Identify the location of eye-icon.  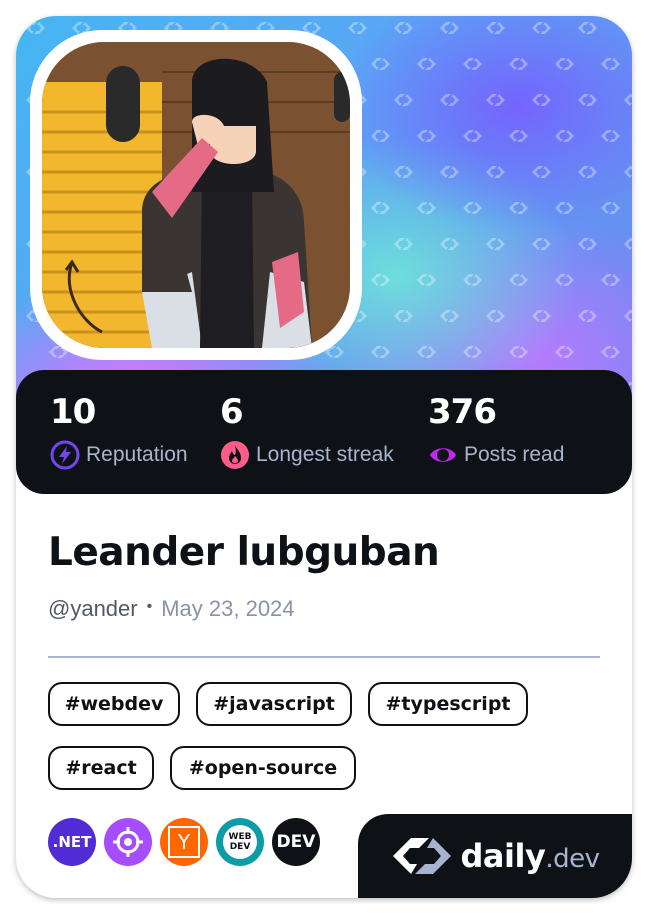
(443, 455).